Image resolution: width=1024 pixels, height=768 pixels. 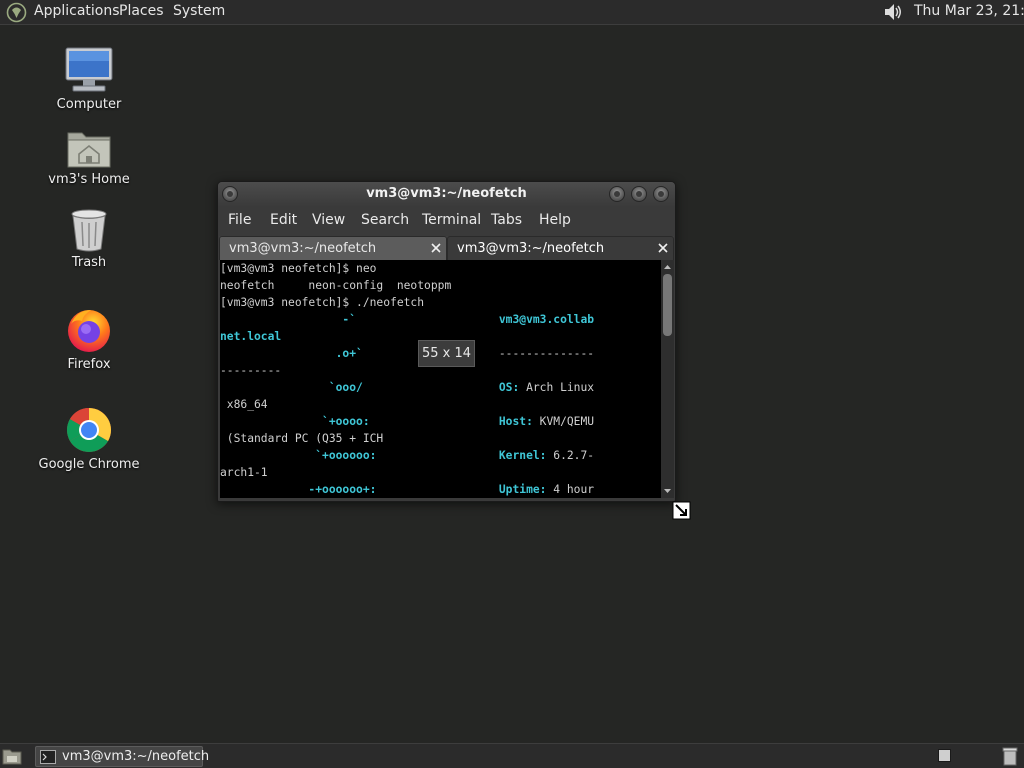 What do you see at coordinates (12, 756) in the screenshot?
I see `show-desktop-icon` at bounding box center [12, 756].